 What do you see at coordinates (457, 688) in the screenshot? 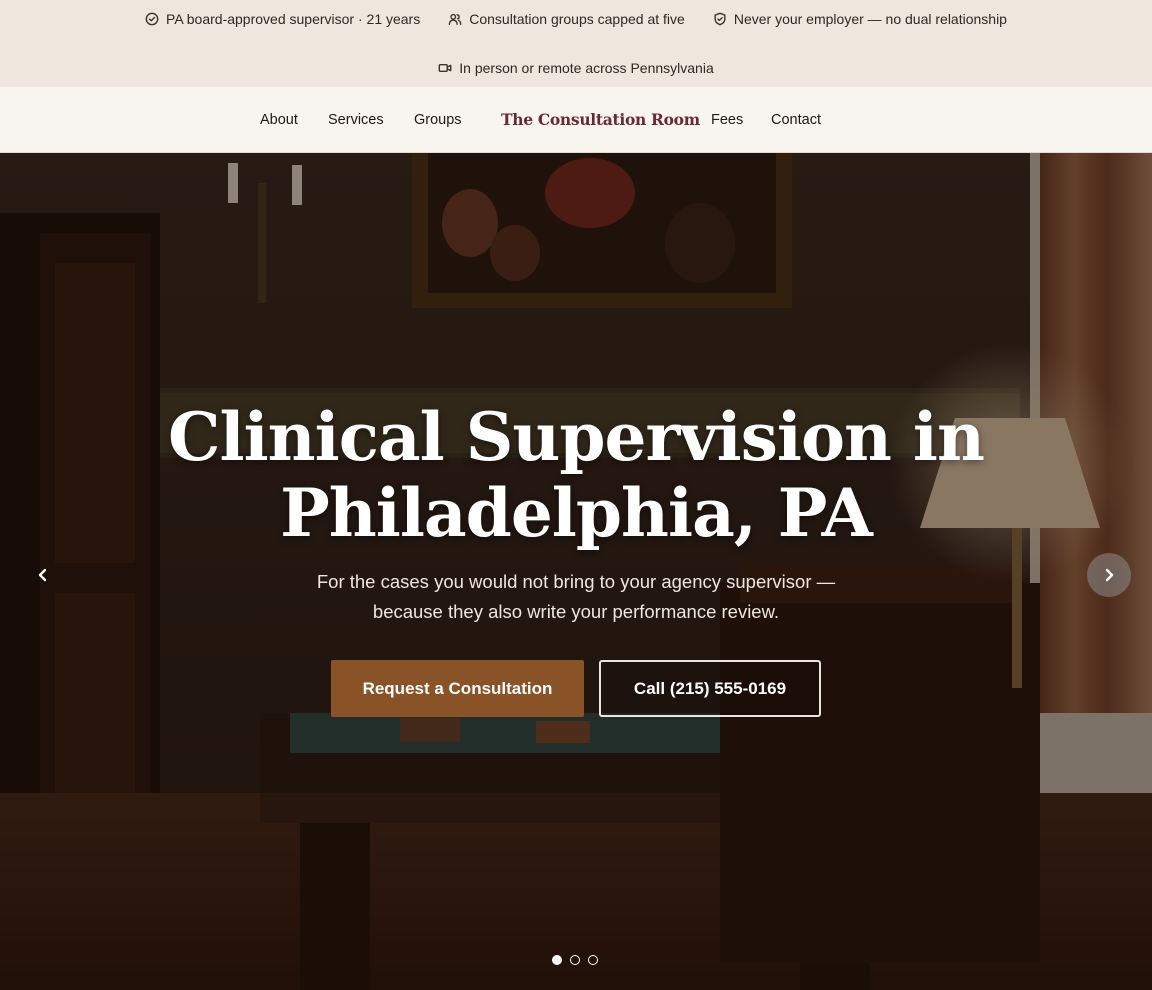
I see `request-consultation-button: Request a Consultation` at bounding box center [457, 688].